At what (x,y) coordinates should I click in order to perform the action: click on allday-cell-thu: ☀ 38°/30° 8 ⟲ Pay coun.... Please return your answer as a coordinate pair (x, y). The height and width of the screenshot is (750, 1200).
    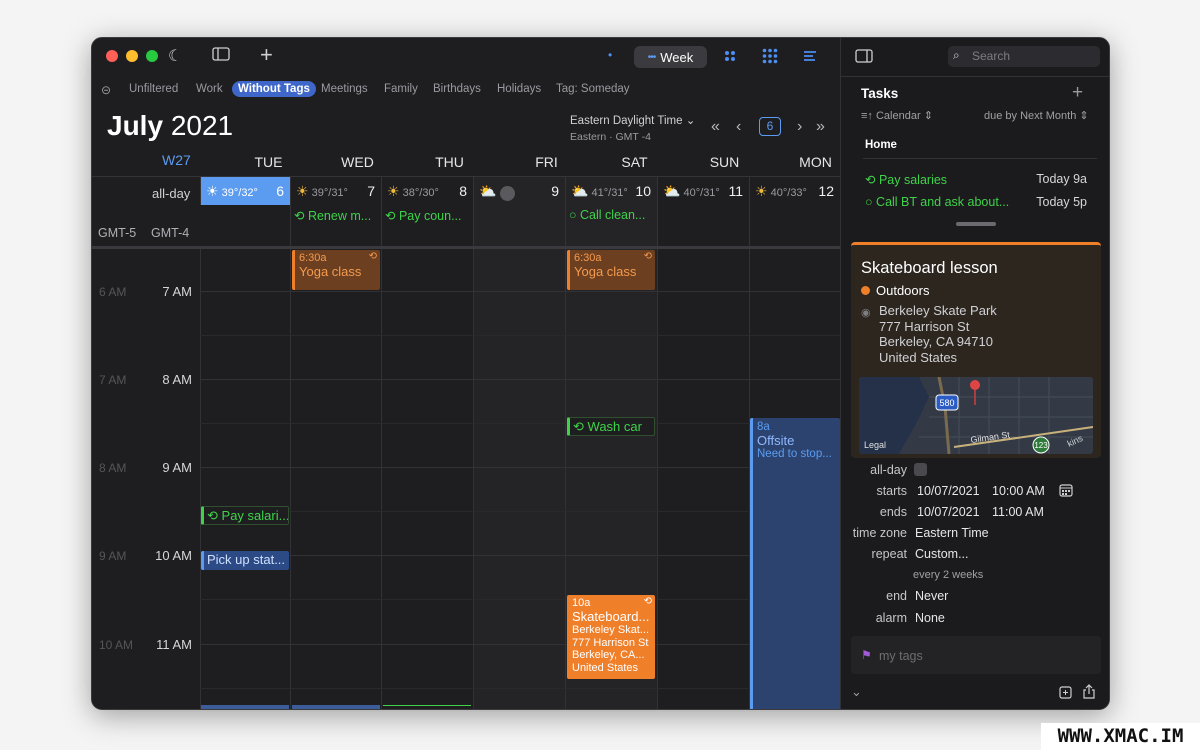
    Looking at the image, I should click on (427, 213).